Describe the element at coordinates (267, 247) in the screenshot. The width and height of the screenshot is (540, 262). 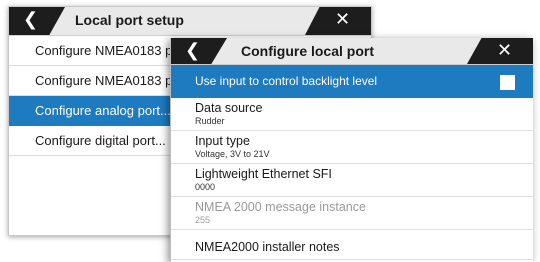
I see `installer-notes-label: NMEA2000 installer notes` at that location.